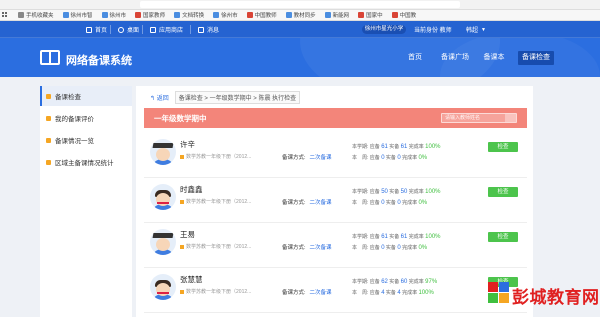  I want to click on url-field, so click(300, 4).